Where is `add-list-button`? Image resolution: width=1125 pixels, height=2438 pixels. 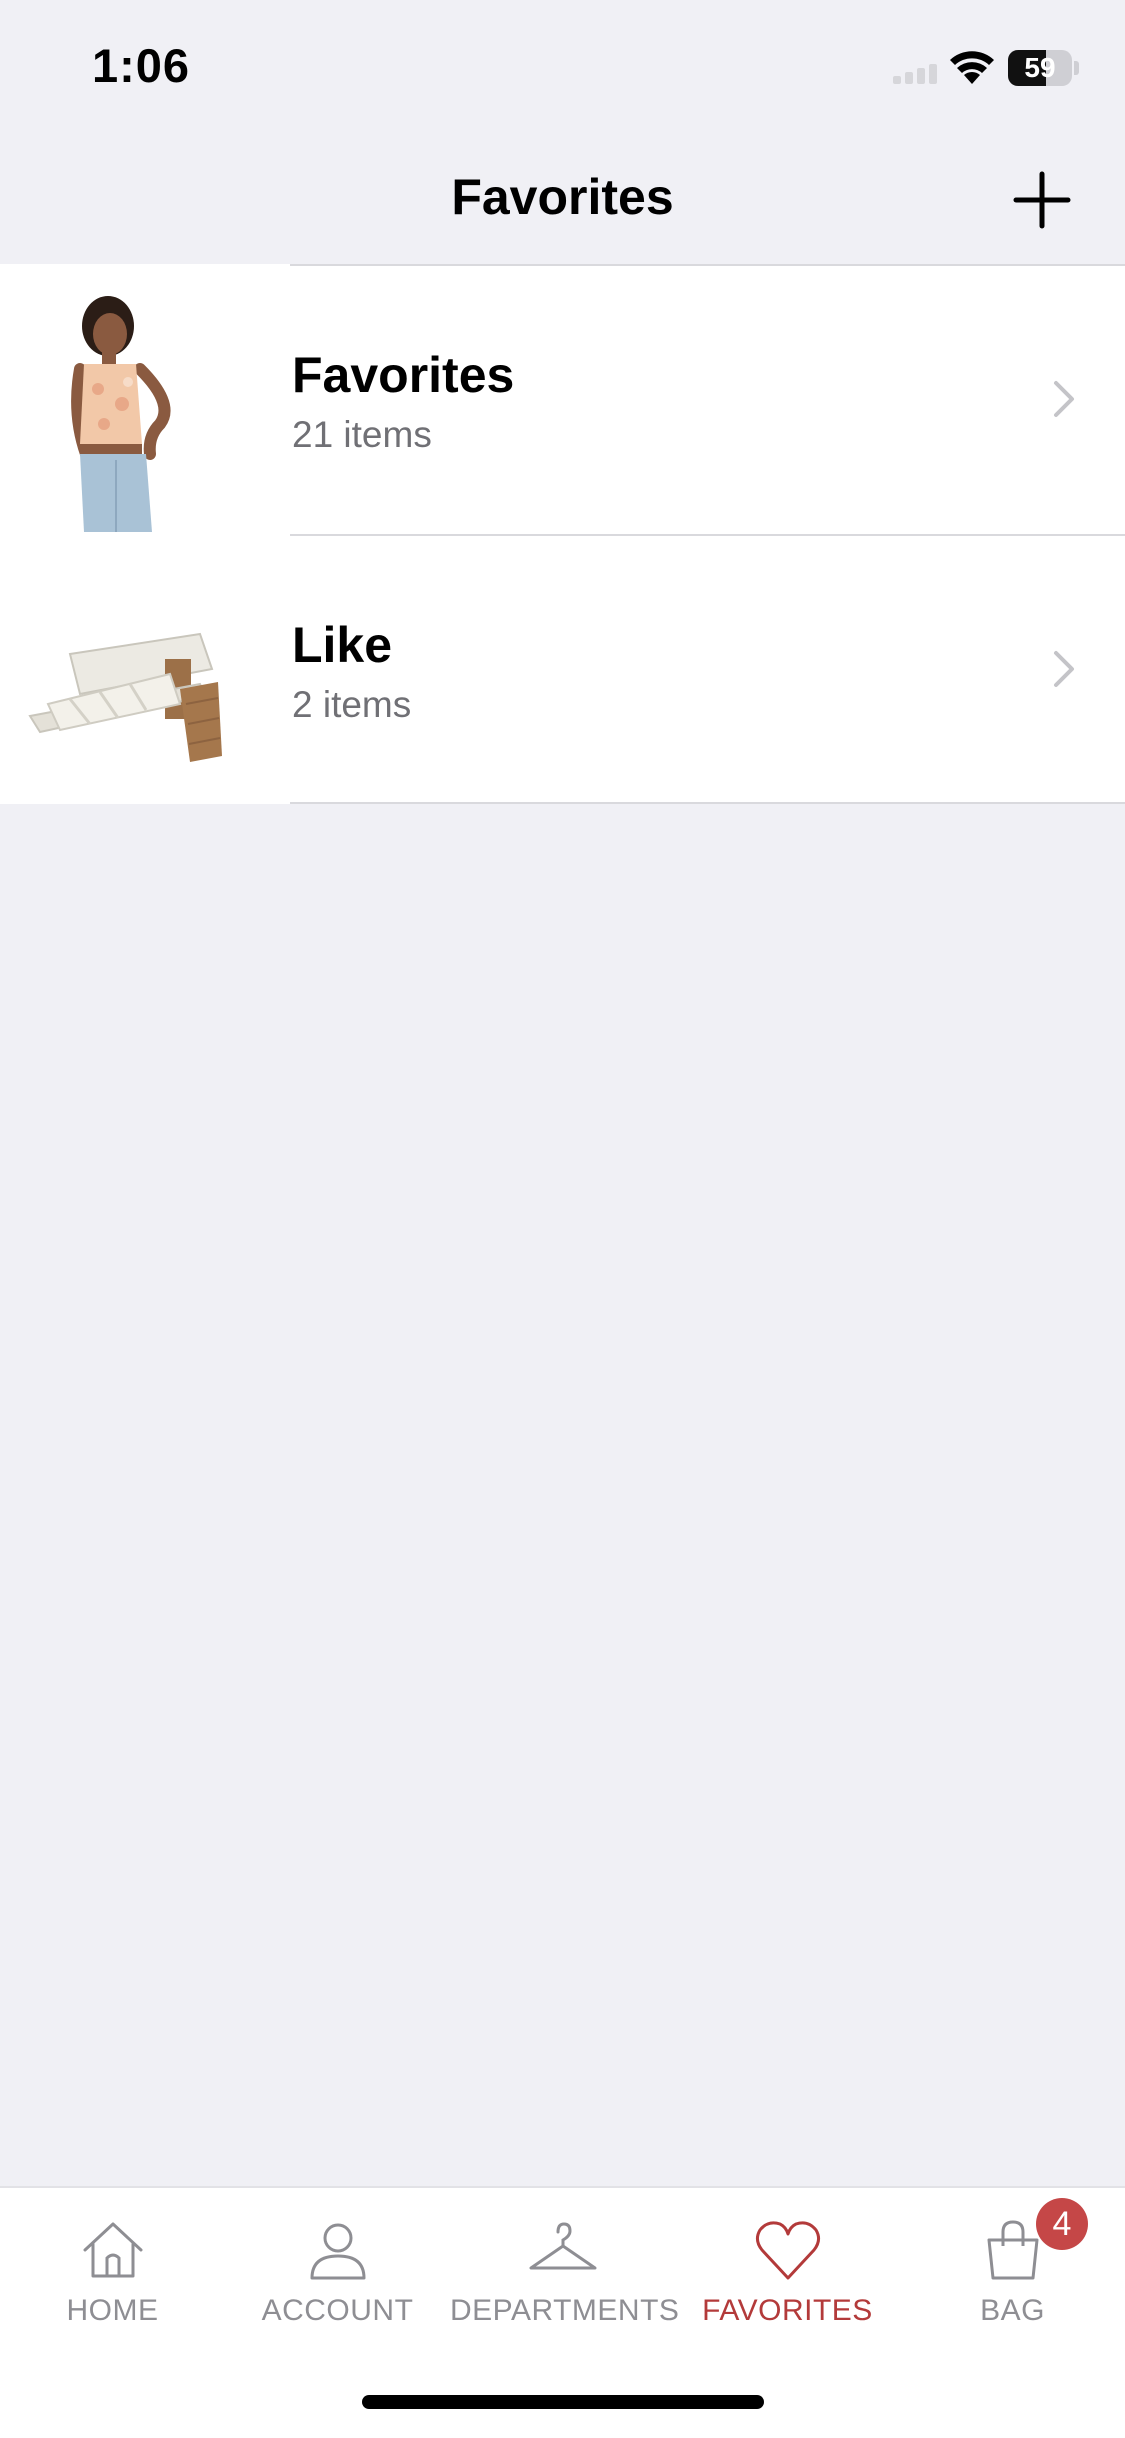 add-list-button is located at coordinates (1042, 200).